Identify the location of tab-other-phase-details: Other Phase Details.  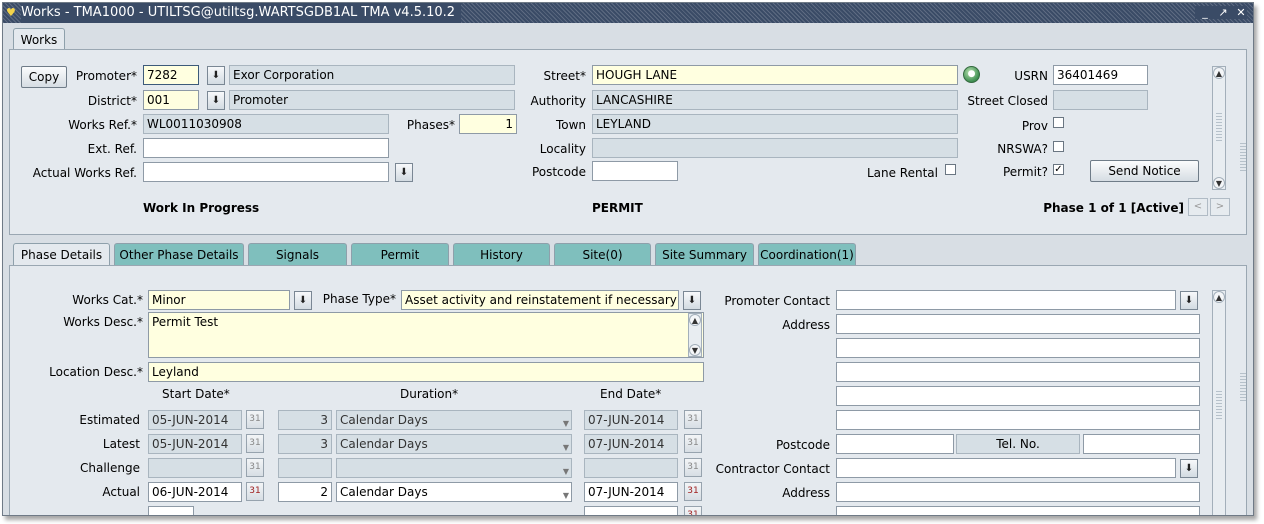
(179, 254).